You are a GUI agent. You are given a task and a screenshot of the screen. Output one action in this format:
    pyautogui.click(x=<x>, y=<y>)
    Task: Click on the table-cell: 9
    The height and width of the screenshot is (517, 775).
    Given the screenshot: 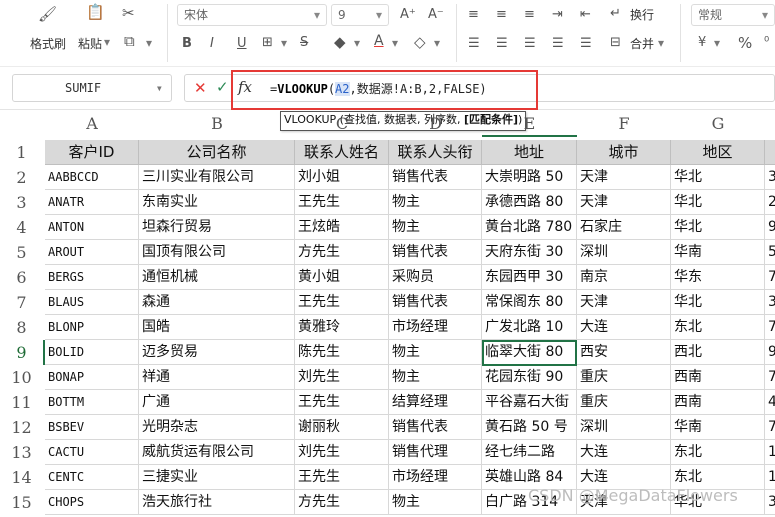 What is the action you would take?
    pyautogui.click(x=770, y=352)
    